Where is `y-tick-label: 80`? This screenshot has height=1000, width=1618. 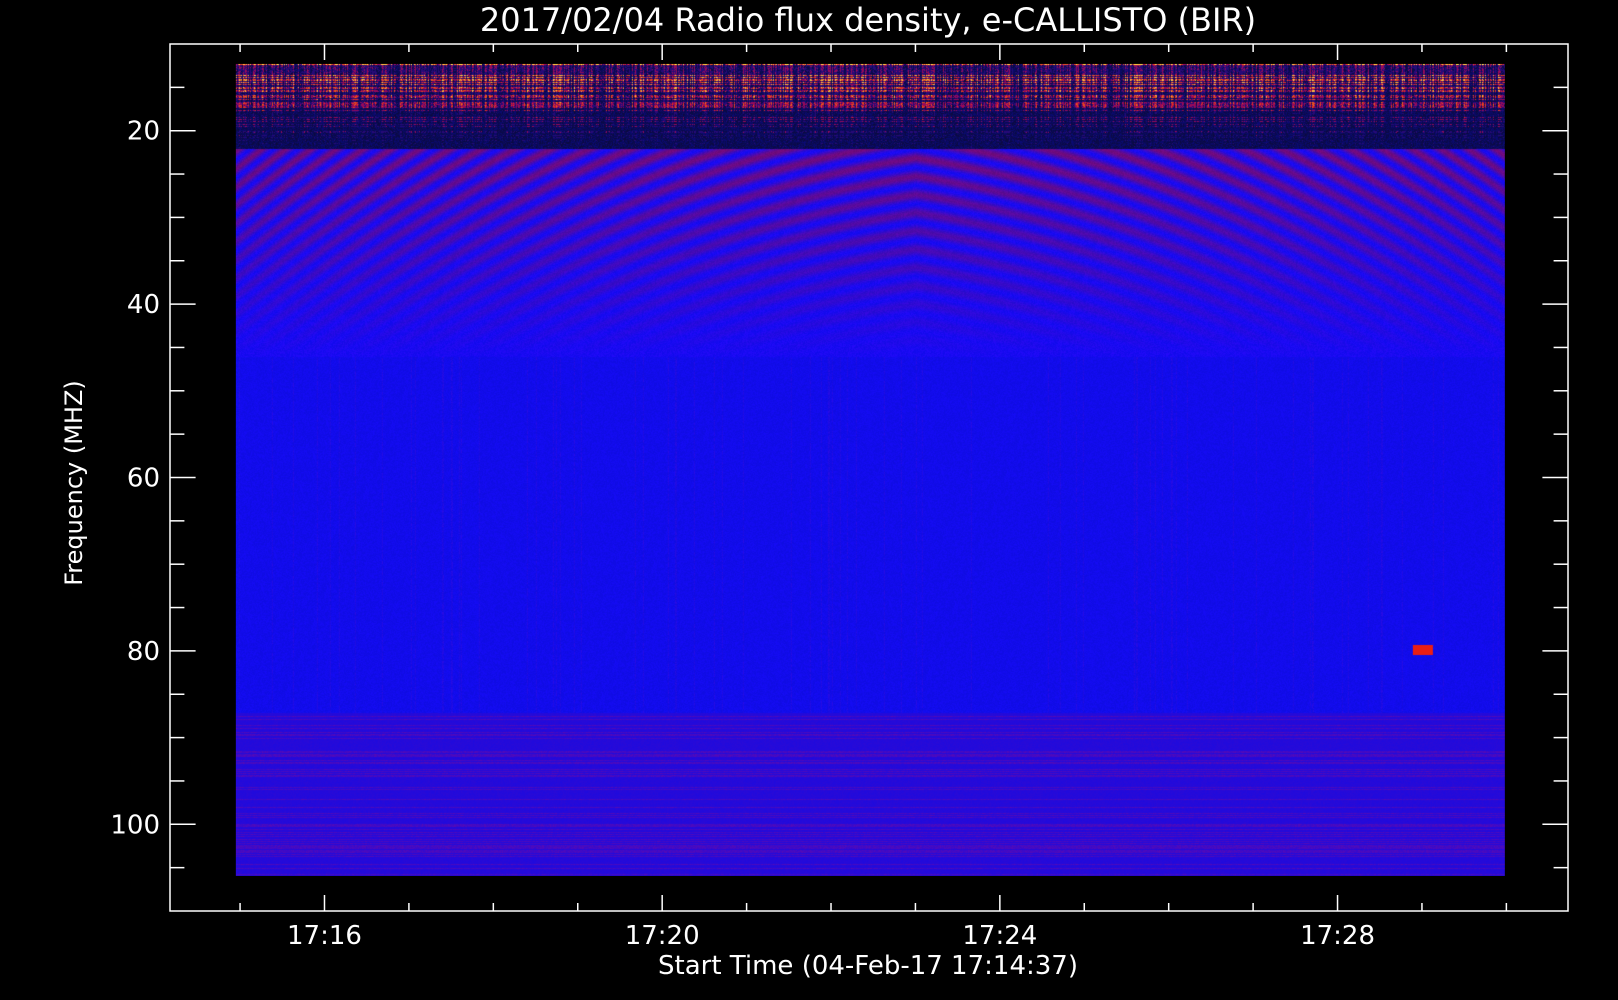
y-tick-label: 80 is located at coordinates (143, 652).